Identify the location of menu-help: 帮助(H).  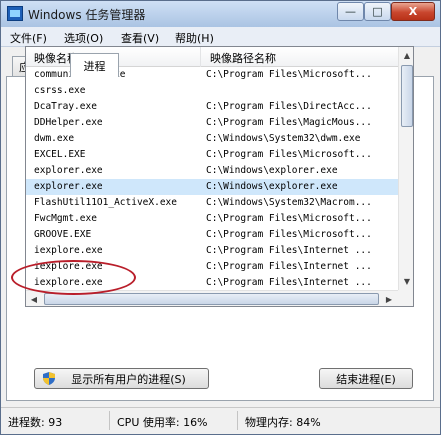
(194, 38).